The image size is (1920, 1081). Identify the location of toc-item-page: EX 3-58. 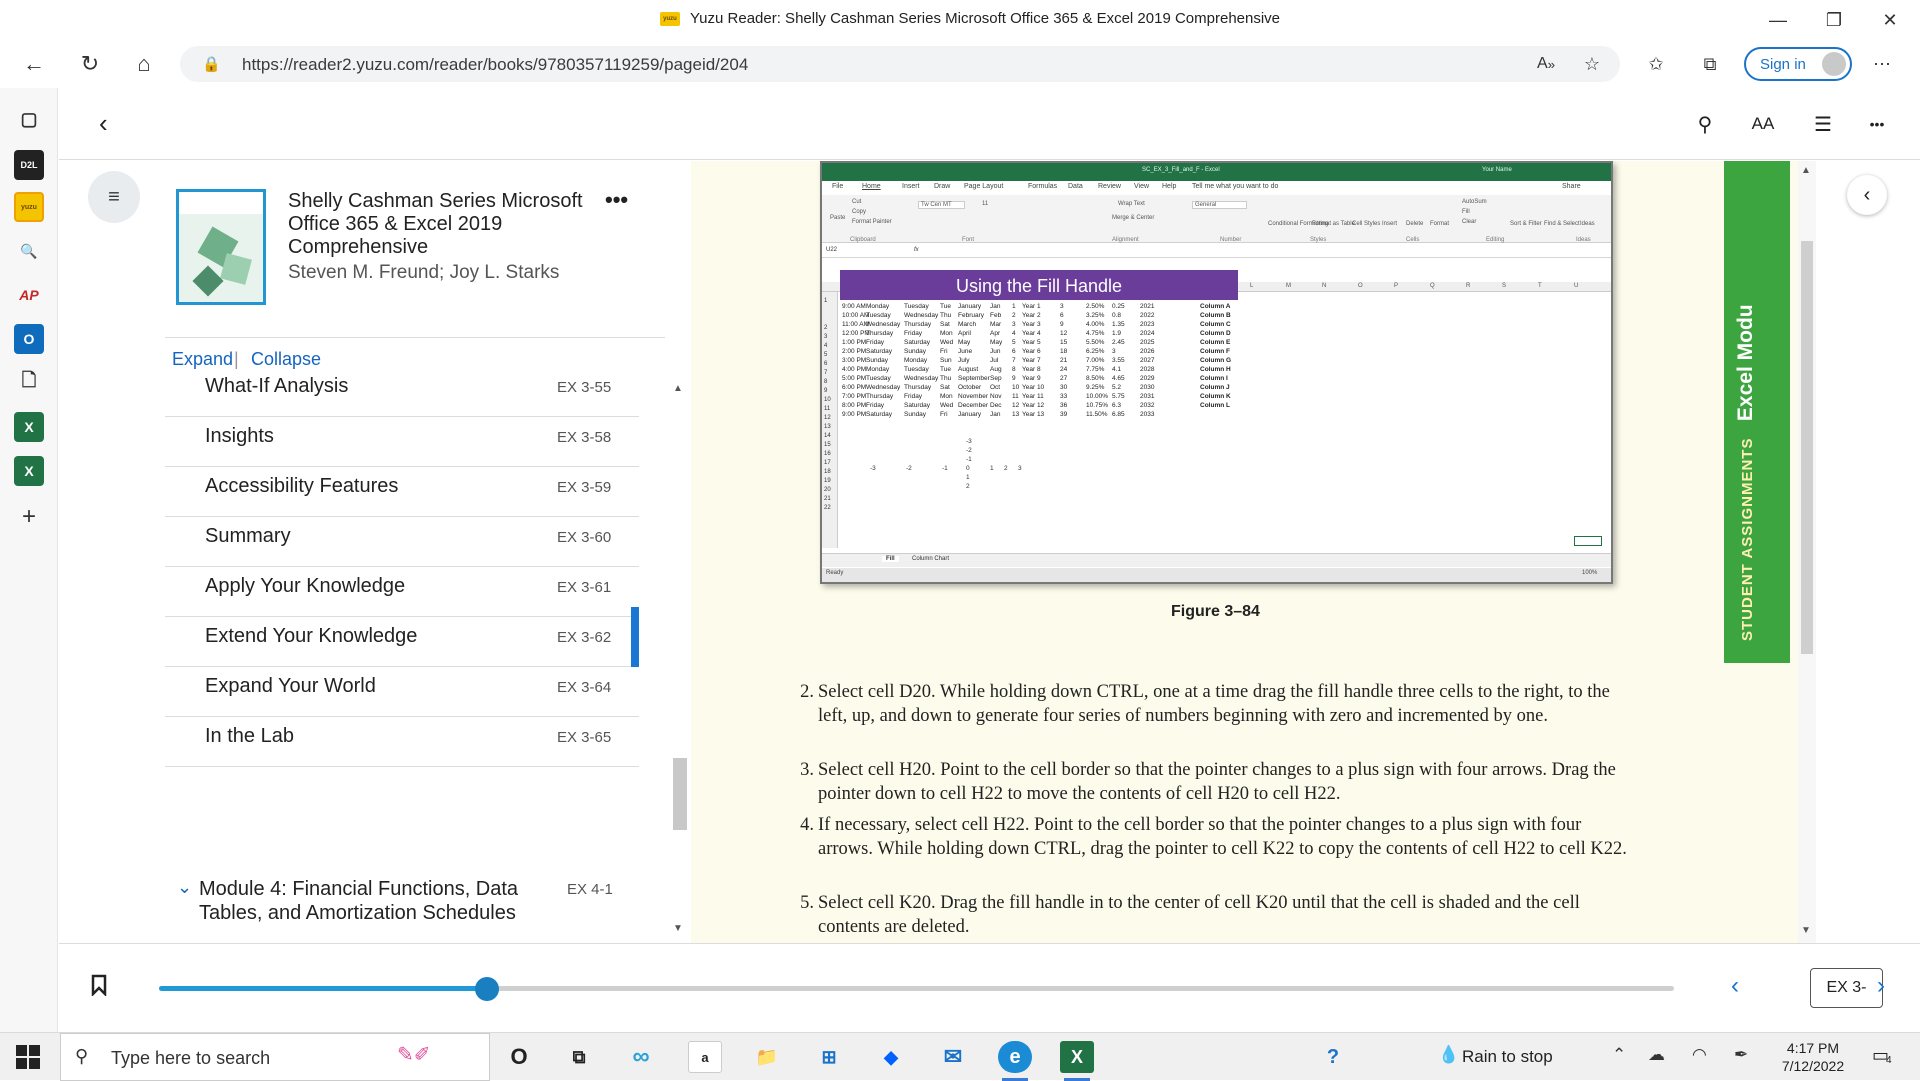
(584, 437).